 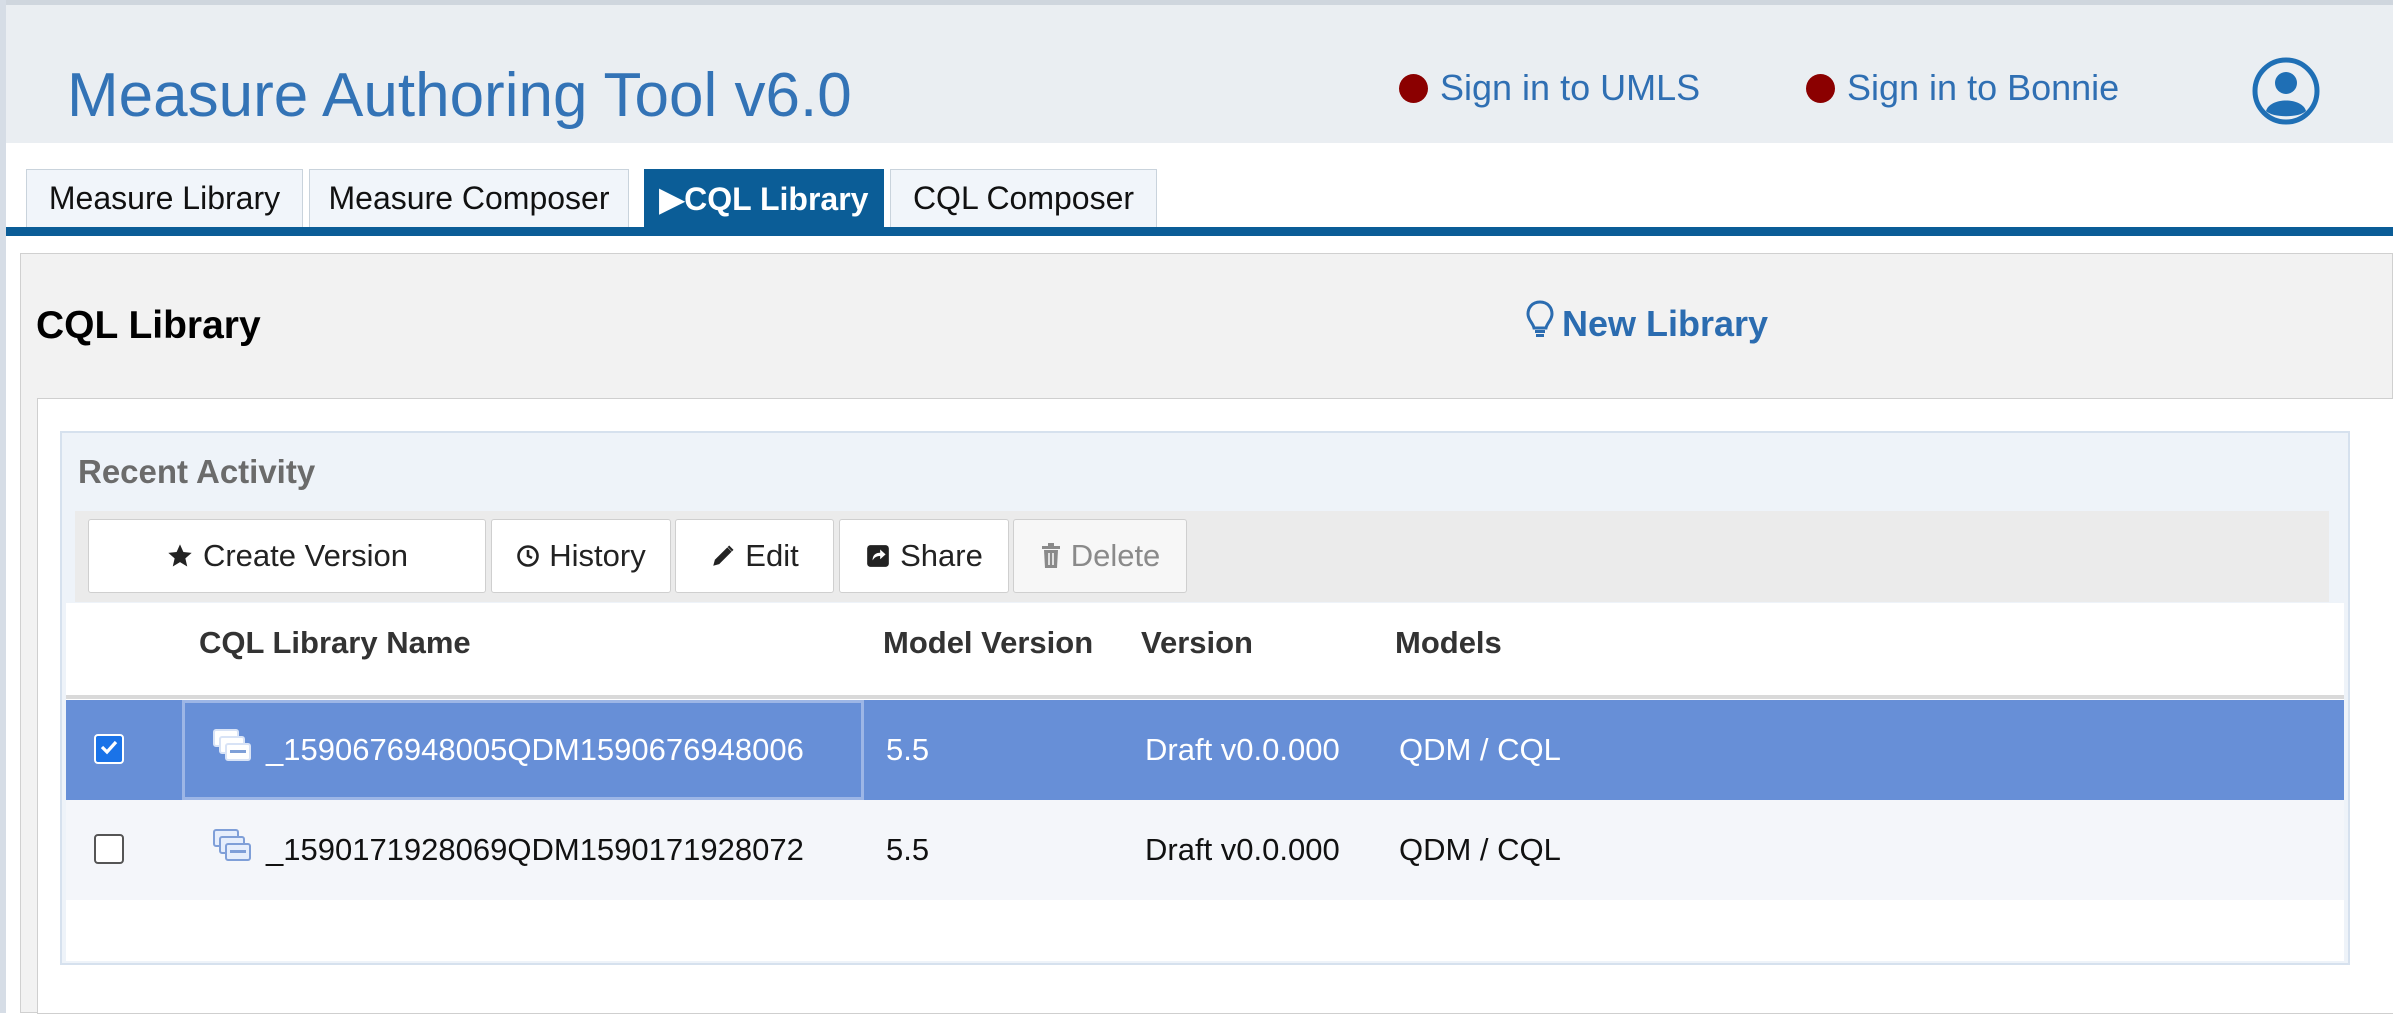 I want to click on share-icon, so click(x=878, y=556).